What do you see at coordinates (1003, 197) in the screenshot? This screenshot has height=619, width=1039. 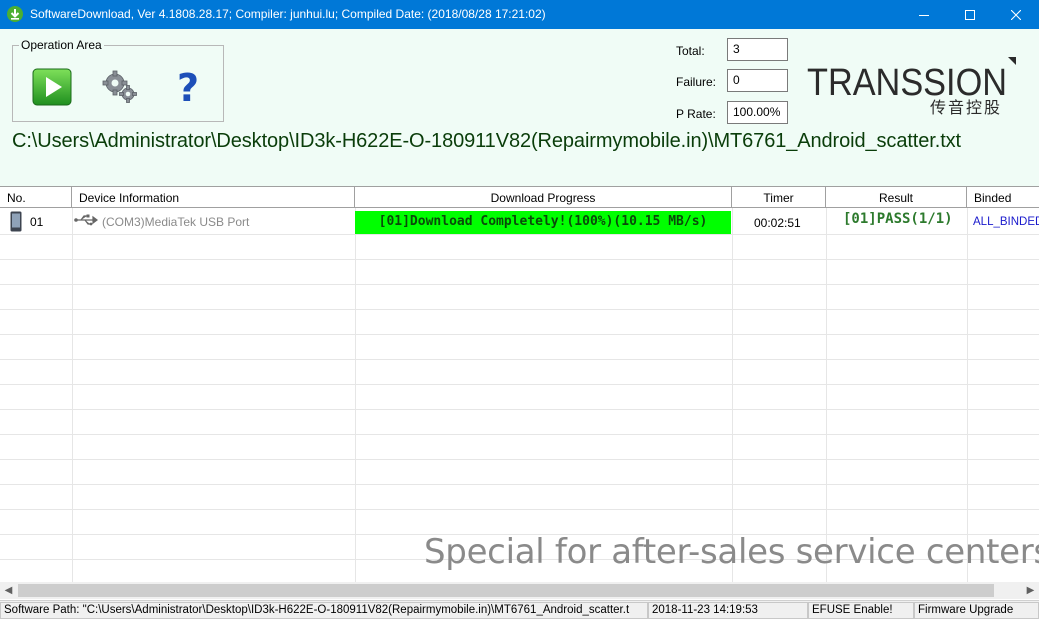 I see `column-header-binded: Binded` at bounding box center [1003, 197].